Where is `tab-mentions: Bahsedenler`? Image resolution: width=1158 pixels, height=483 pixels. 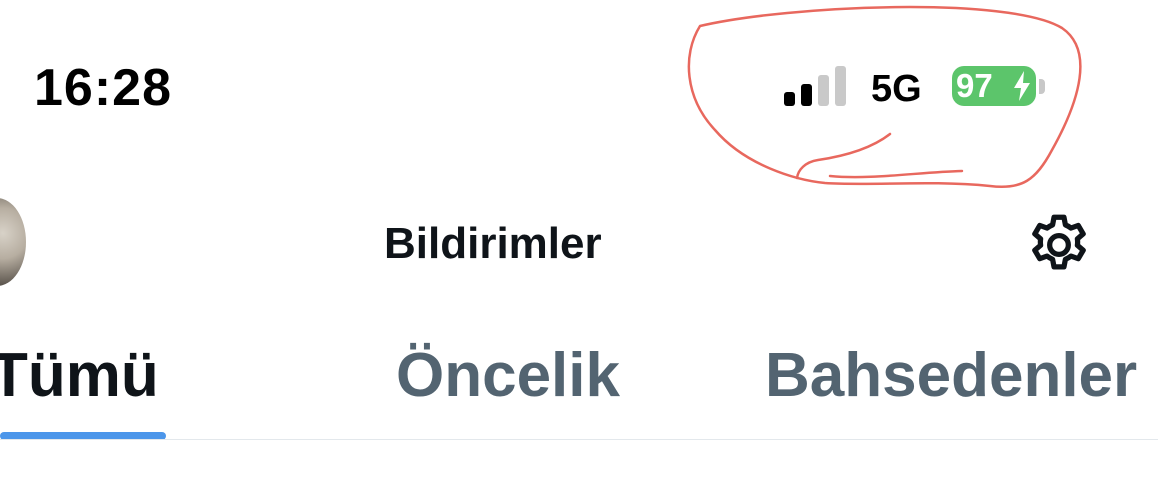
tab-mentions: Bahsedenler is located at coordinates (951, 376).